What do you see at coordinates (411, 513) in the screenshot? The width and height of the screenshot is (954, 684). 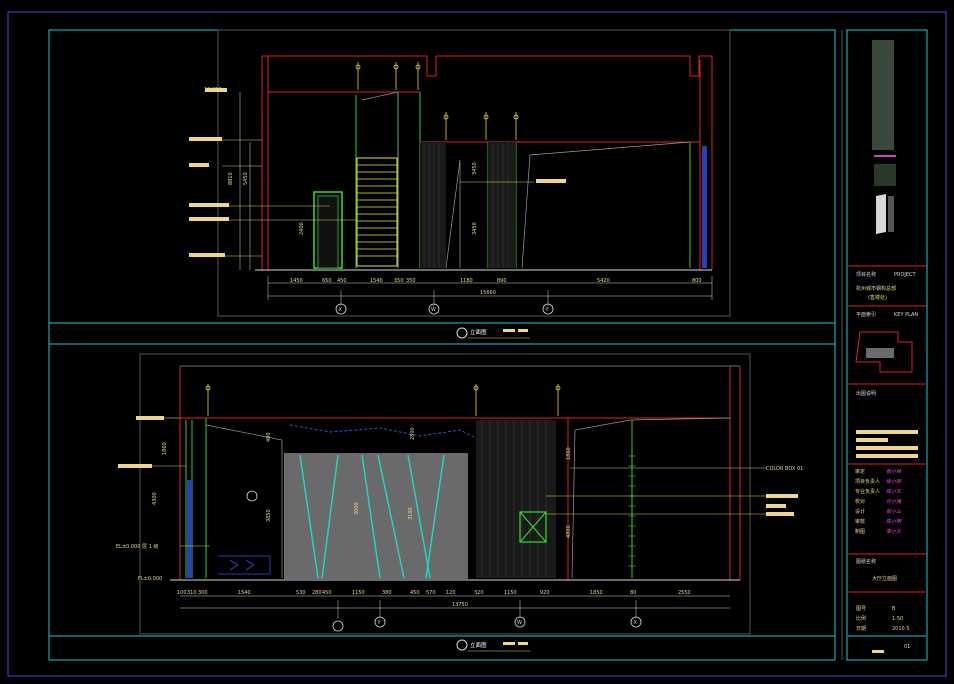 I see `bot-h-6: 3100` at bounding box center [411, 513].